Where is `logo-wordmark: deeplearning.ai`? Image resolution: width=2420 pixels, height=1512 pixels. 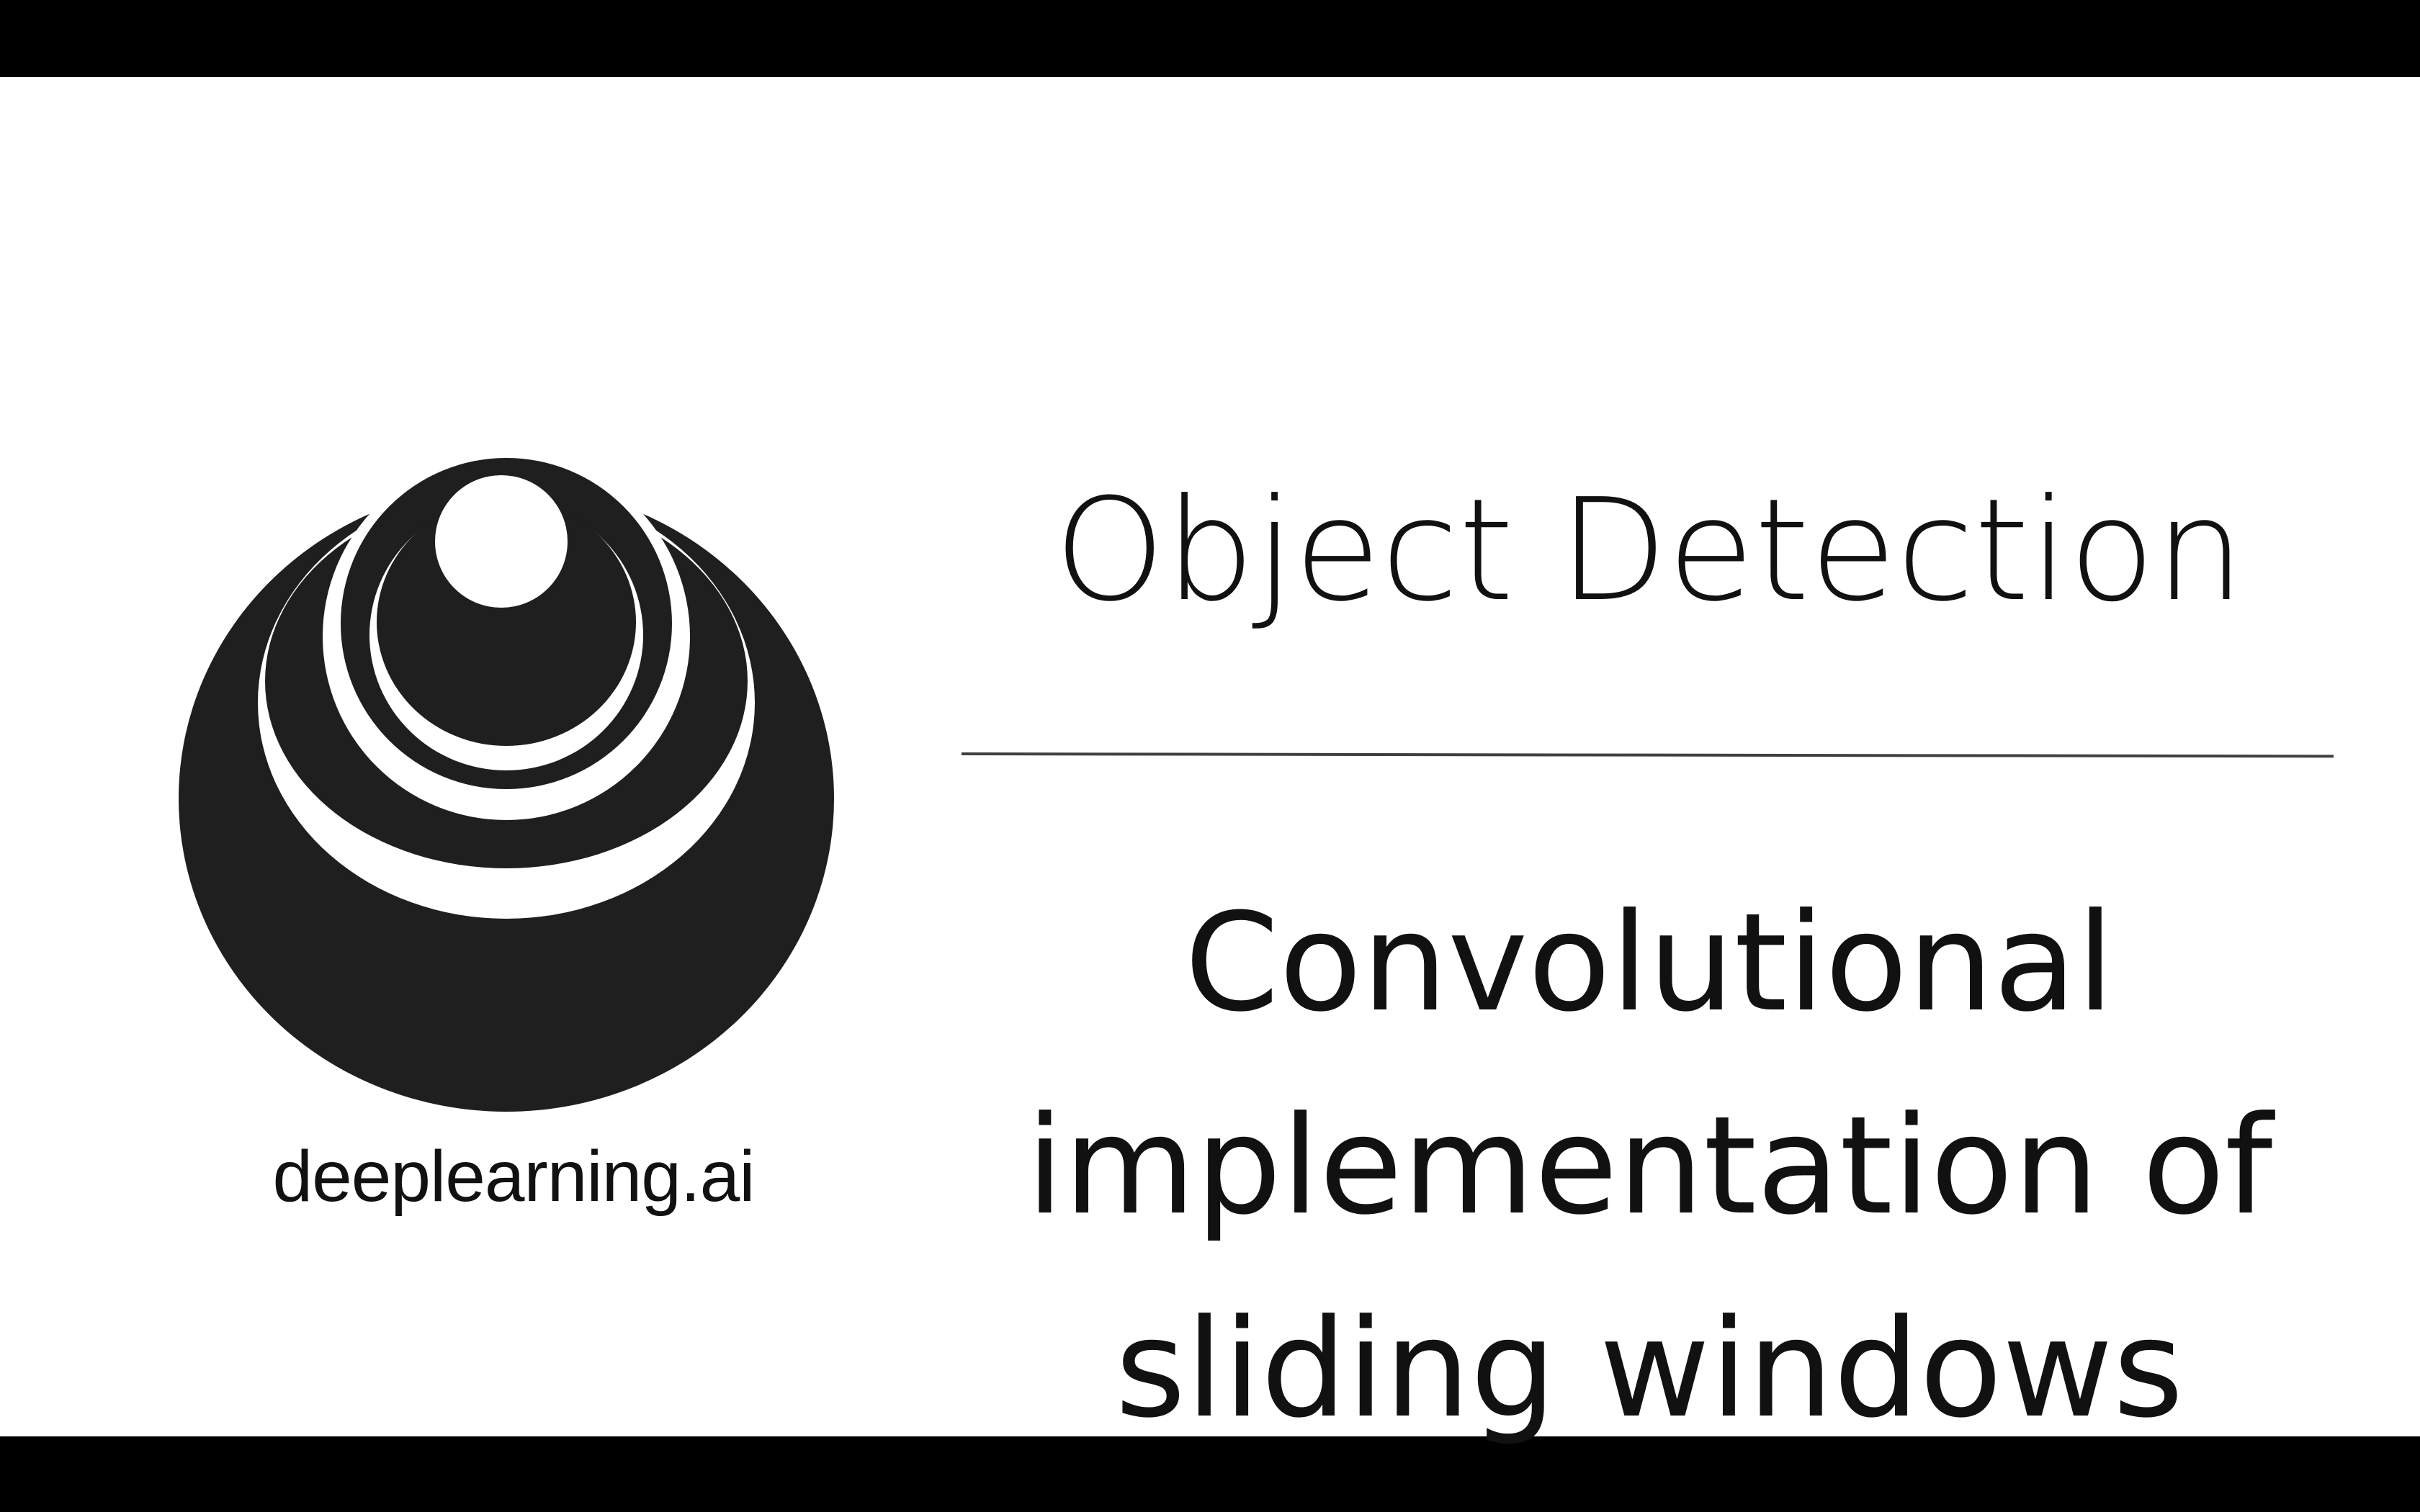
logo-wordmark: deeplearning.ai is located at coordinates (514, 1176).